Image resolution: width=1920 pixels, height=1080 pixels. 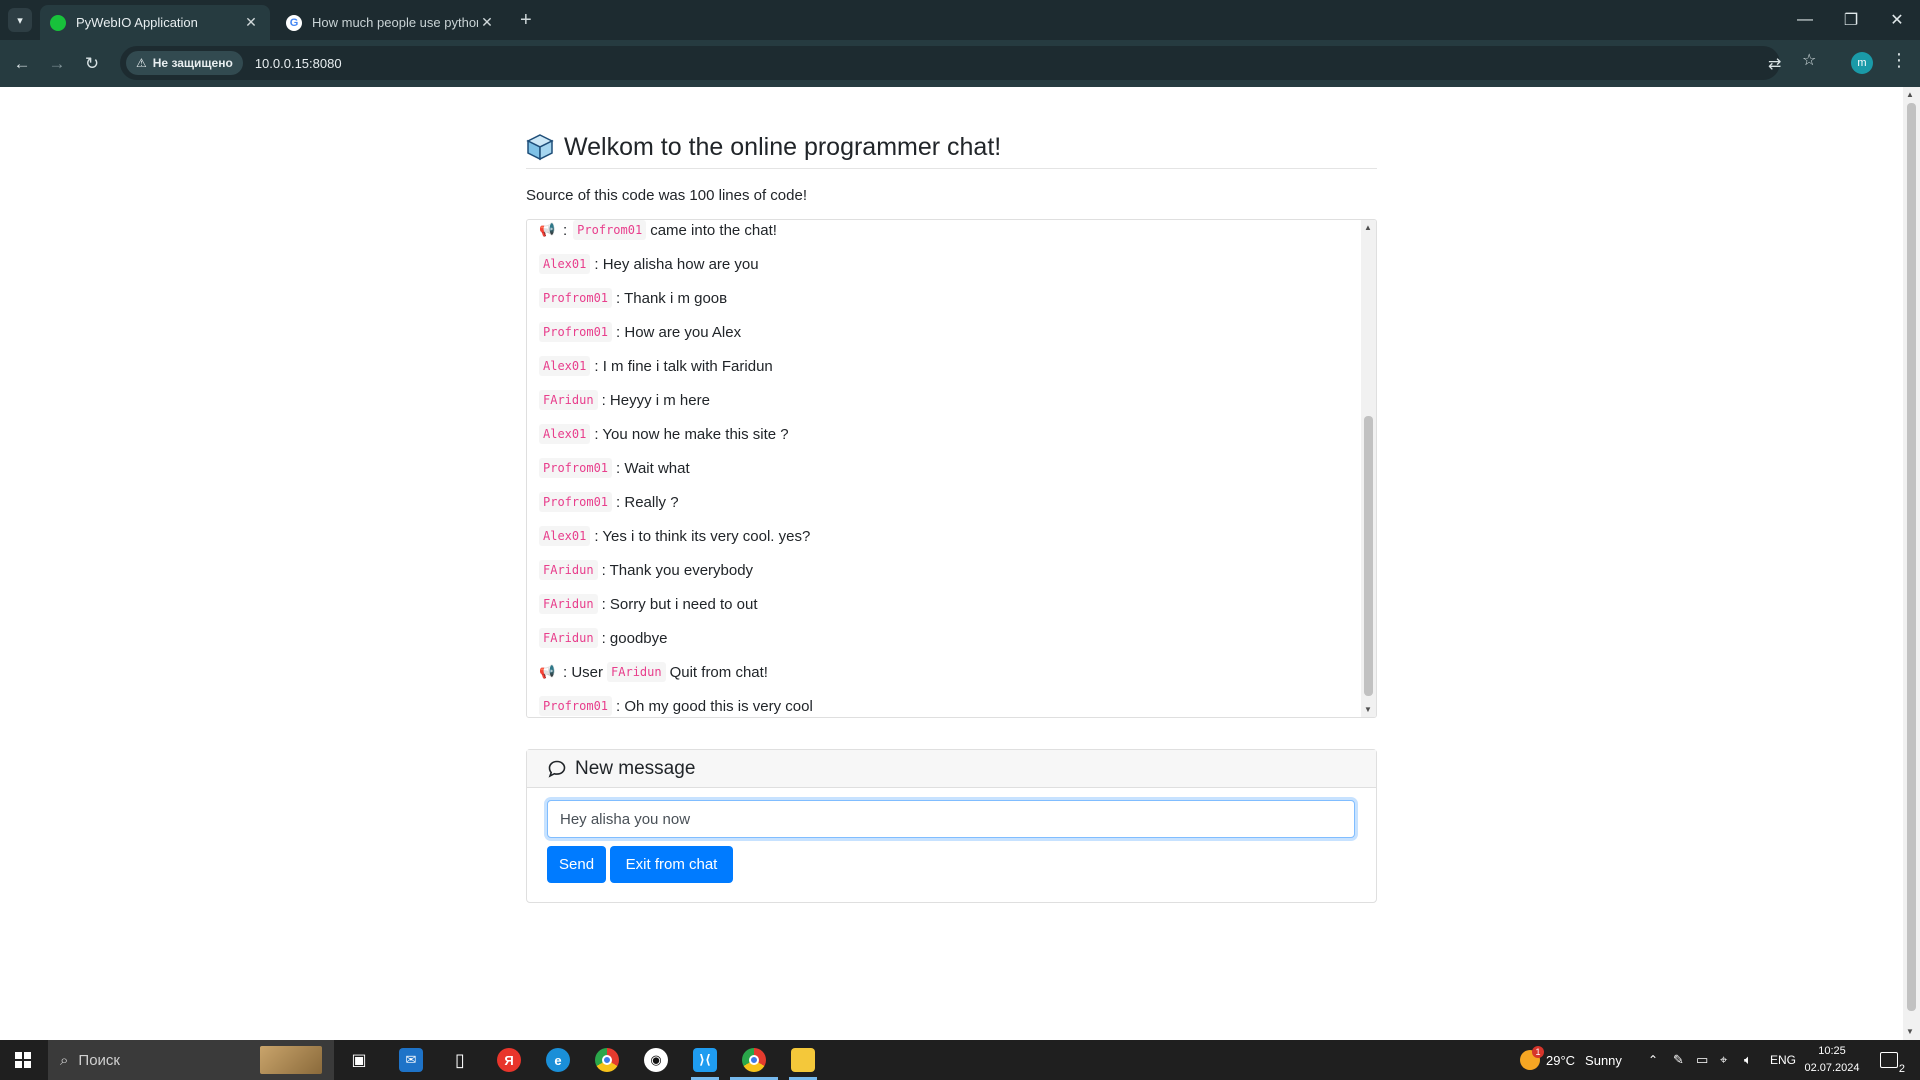 I want to click on scroll-up-icon: ▲, so click(x=1368, y=227).